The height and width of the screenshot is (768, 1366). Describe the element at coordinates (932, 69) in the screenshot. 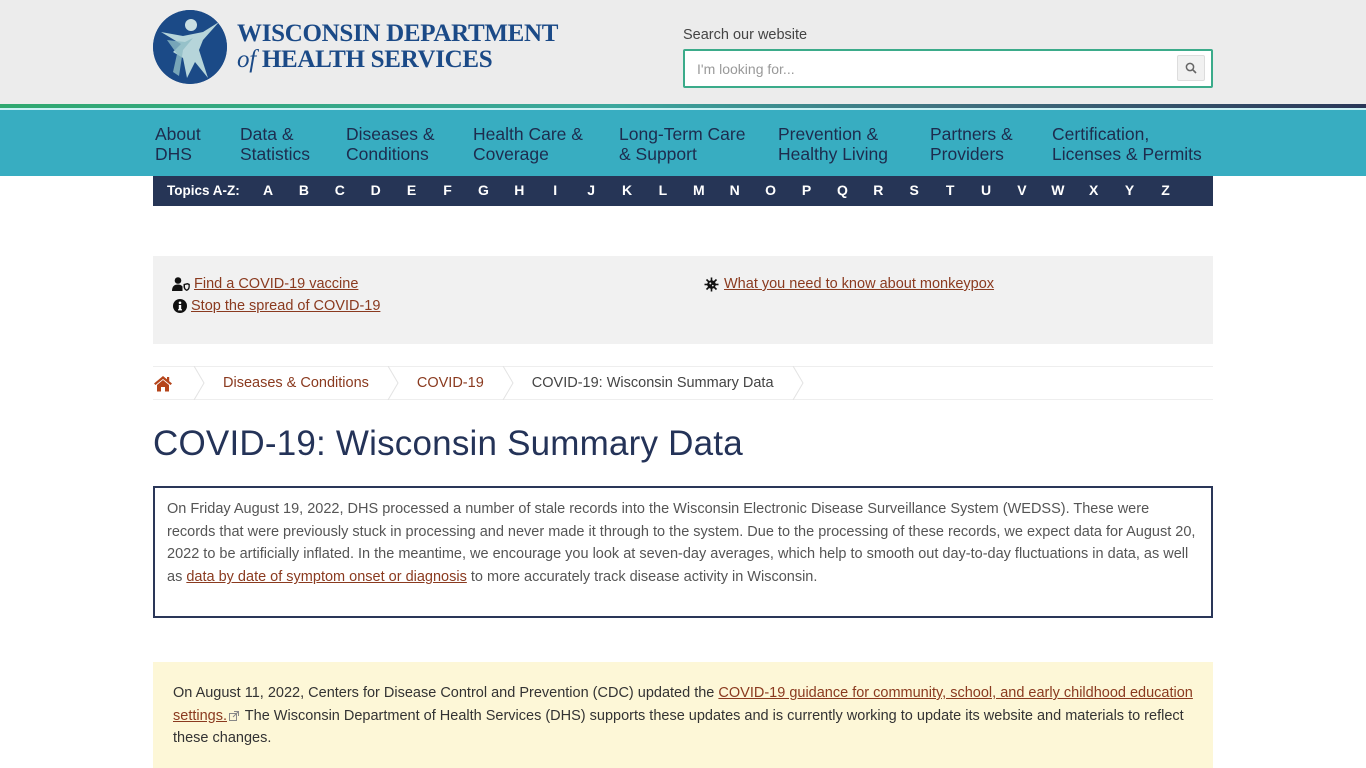

I see `search-input` at that location.